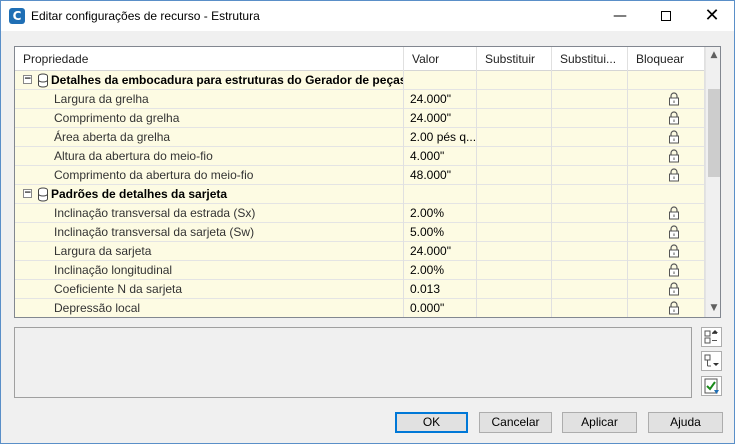 The height and width of the screenshot is (444, 735). I want to click on property-label: Largura da grelha, so click(209, 99).